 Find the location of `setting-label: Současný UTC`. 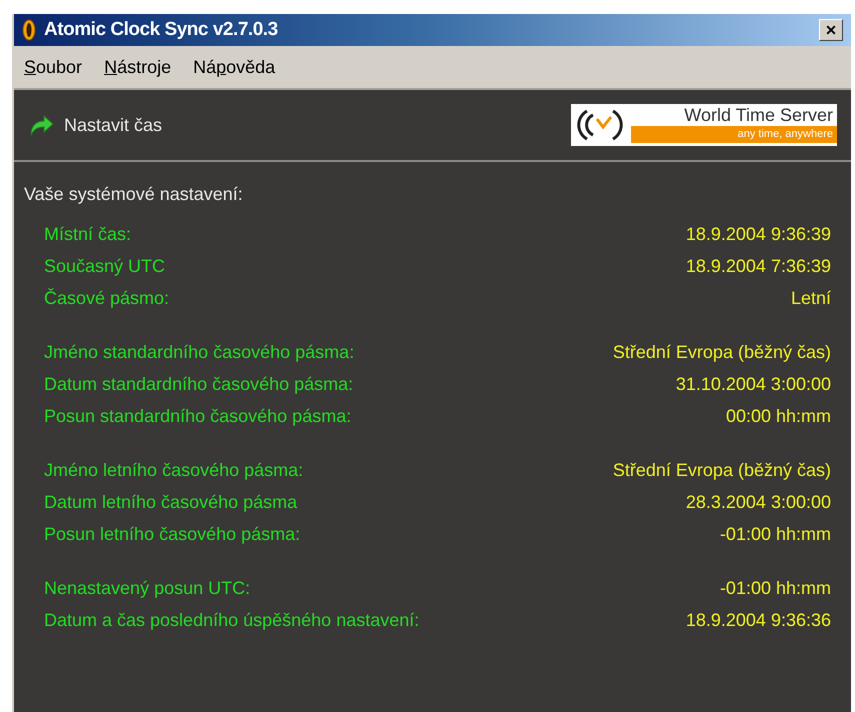

setting-label: Současný UTC is located at coordinates (105, 266).